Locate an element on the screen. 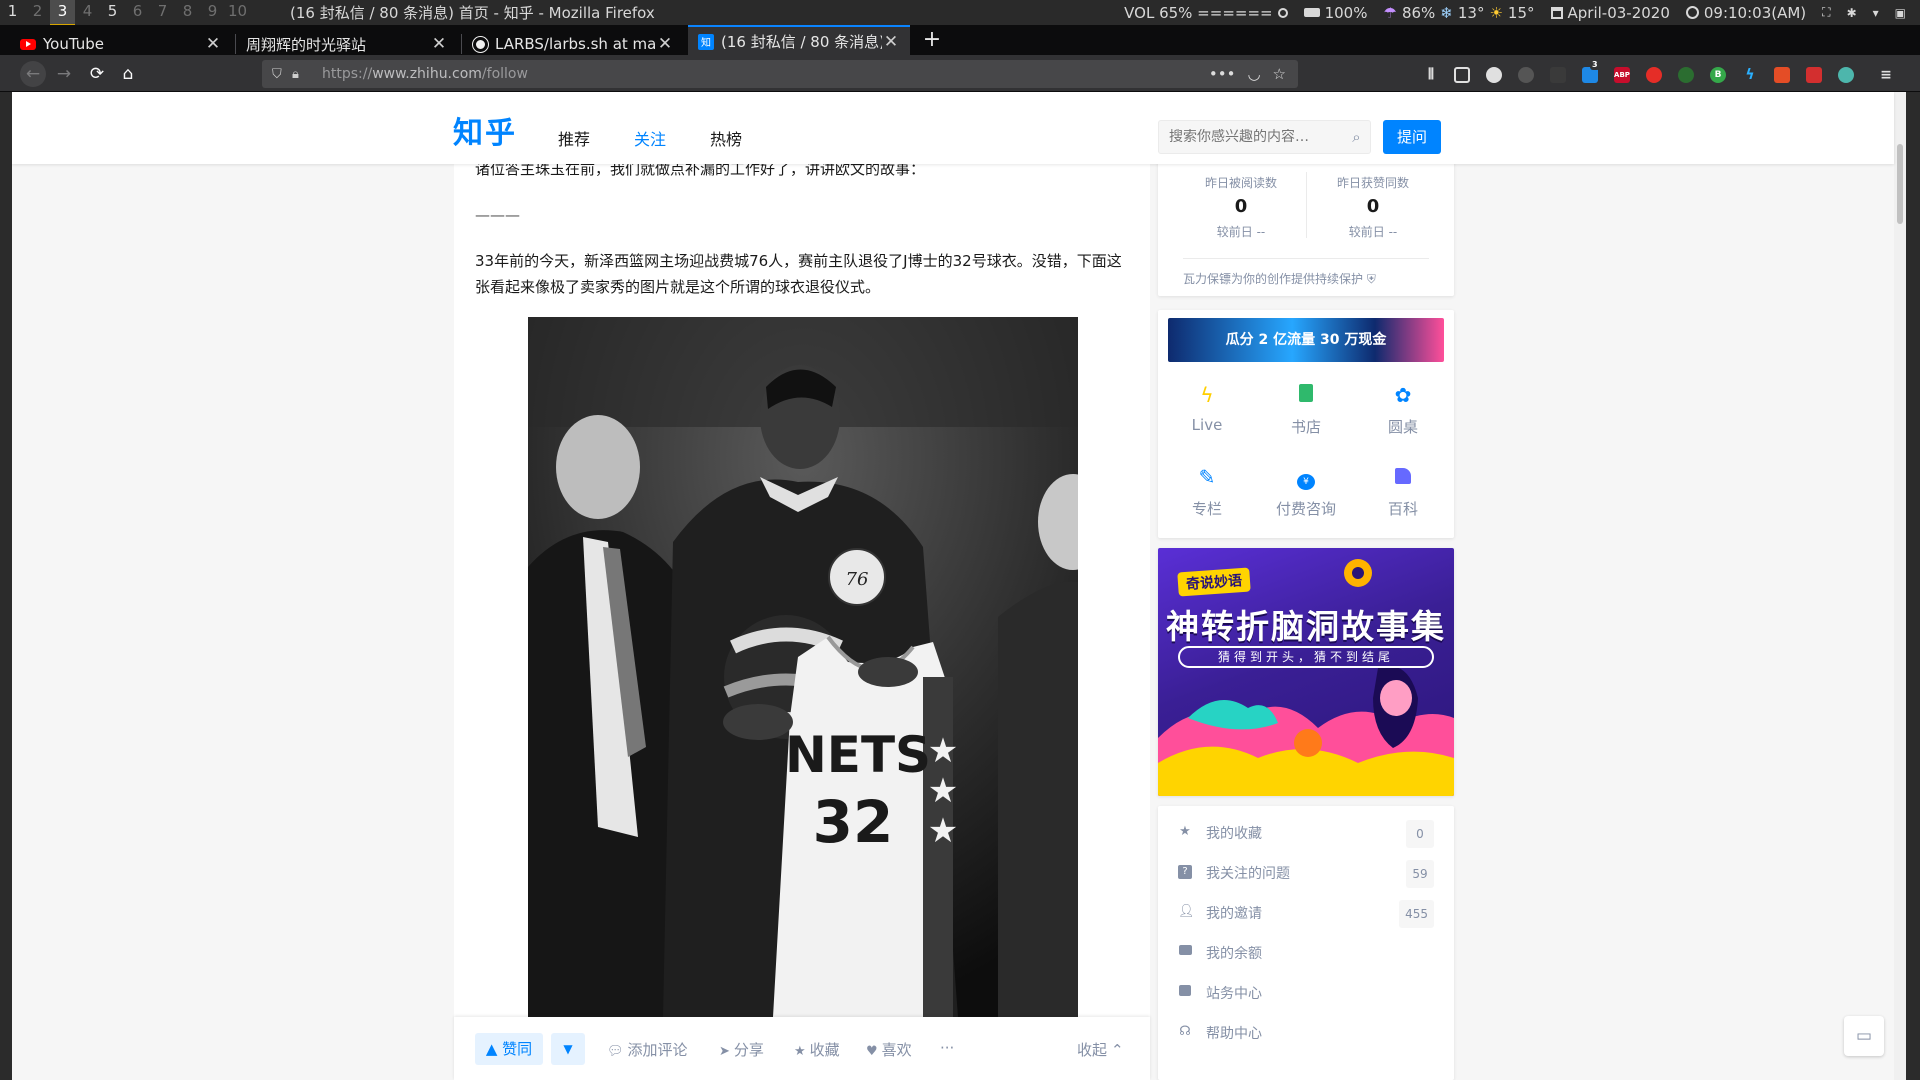 The width and height of the screenshot is (1920, 1080). url-text: https://www.zhihu.com/follow is located at coordinates (765, 74).